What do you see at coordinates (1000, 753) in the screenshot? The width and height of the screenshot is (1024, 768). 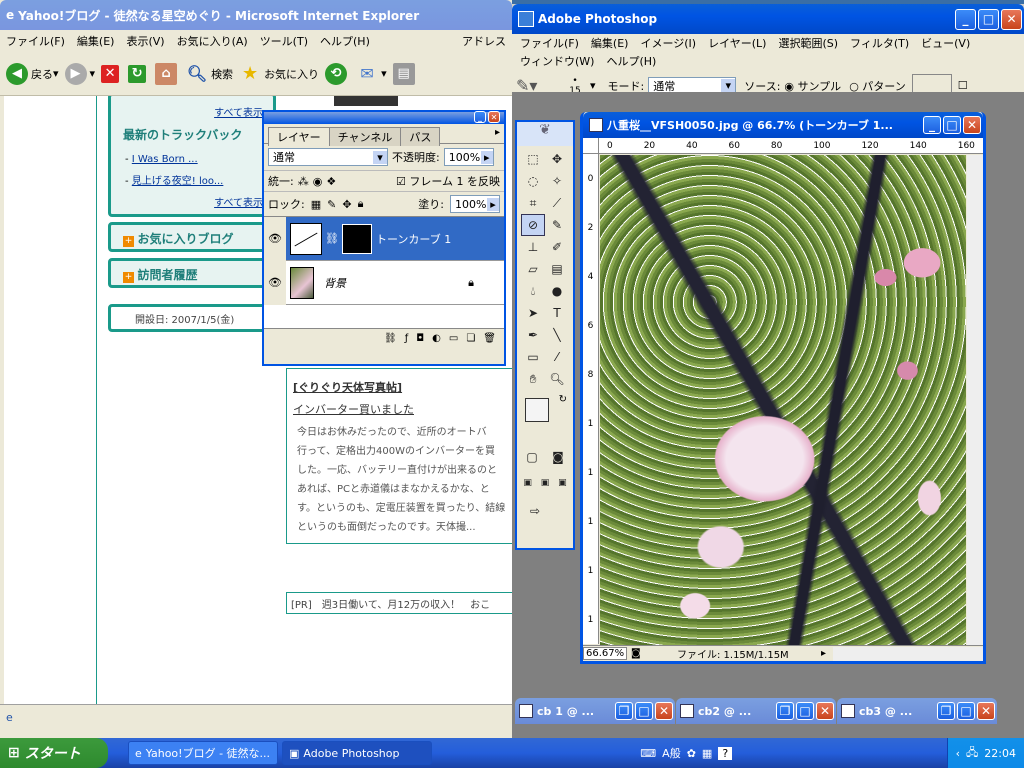 I see `clock: 22:04` at bounding box center [1000, 753].